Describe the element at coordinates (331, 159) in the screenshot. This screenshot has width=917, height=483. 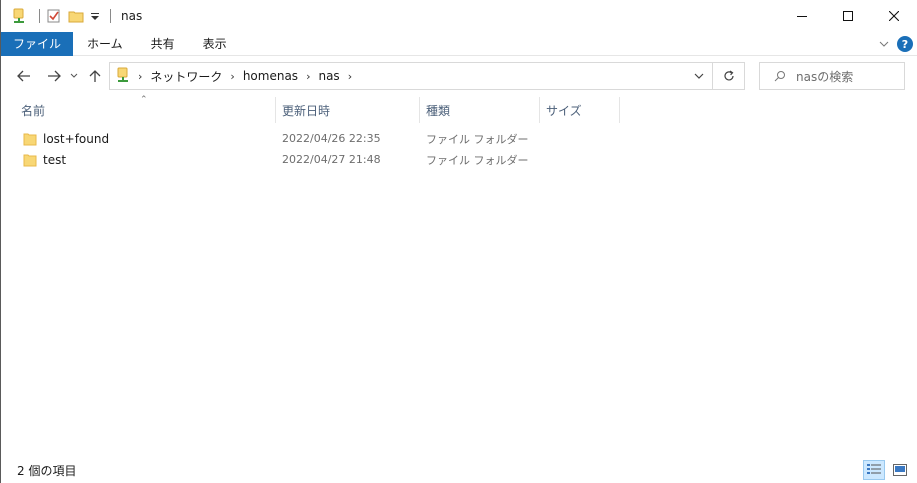
I see `file-date: 2022/04/27 21:48` at that location.